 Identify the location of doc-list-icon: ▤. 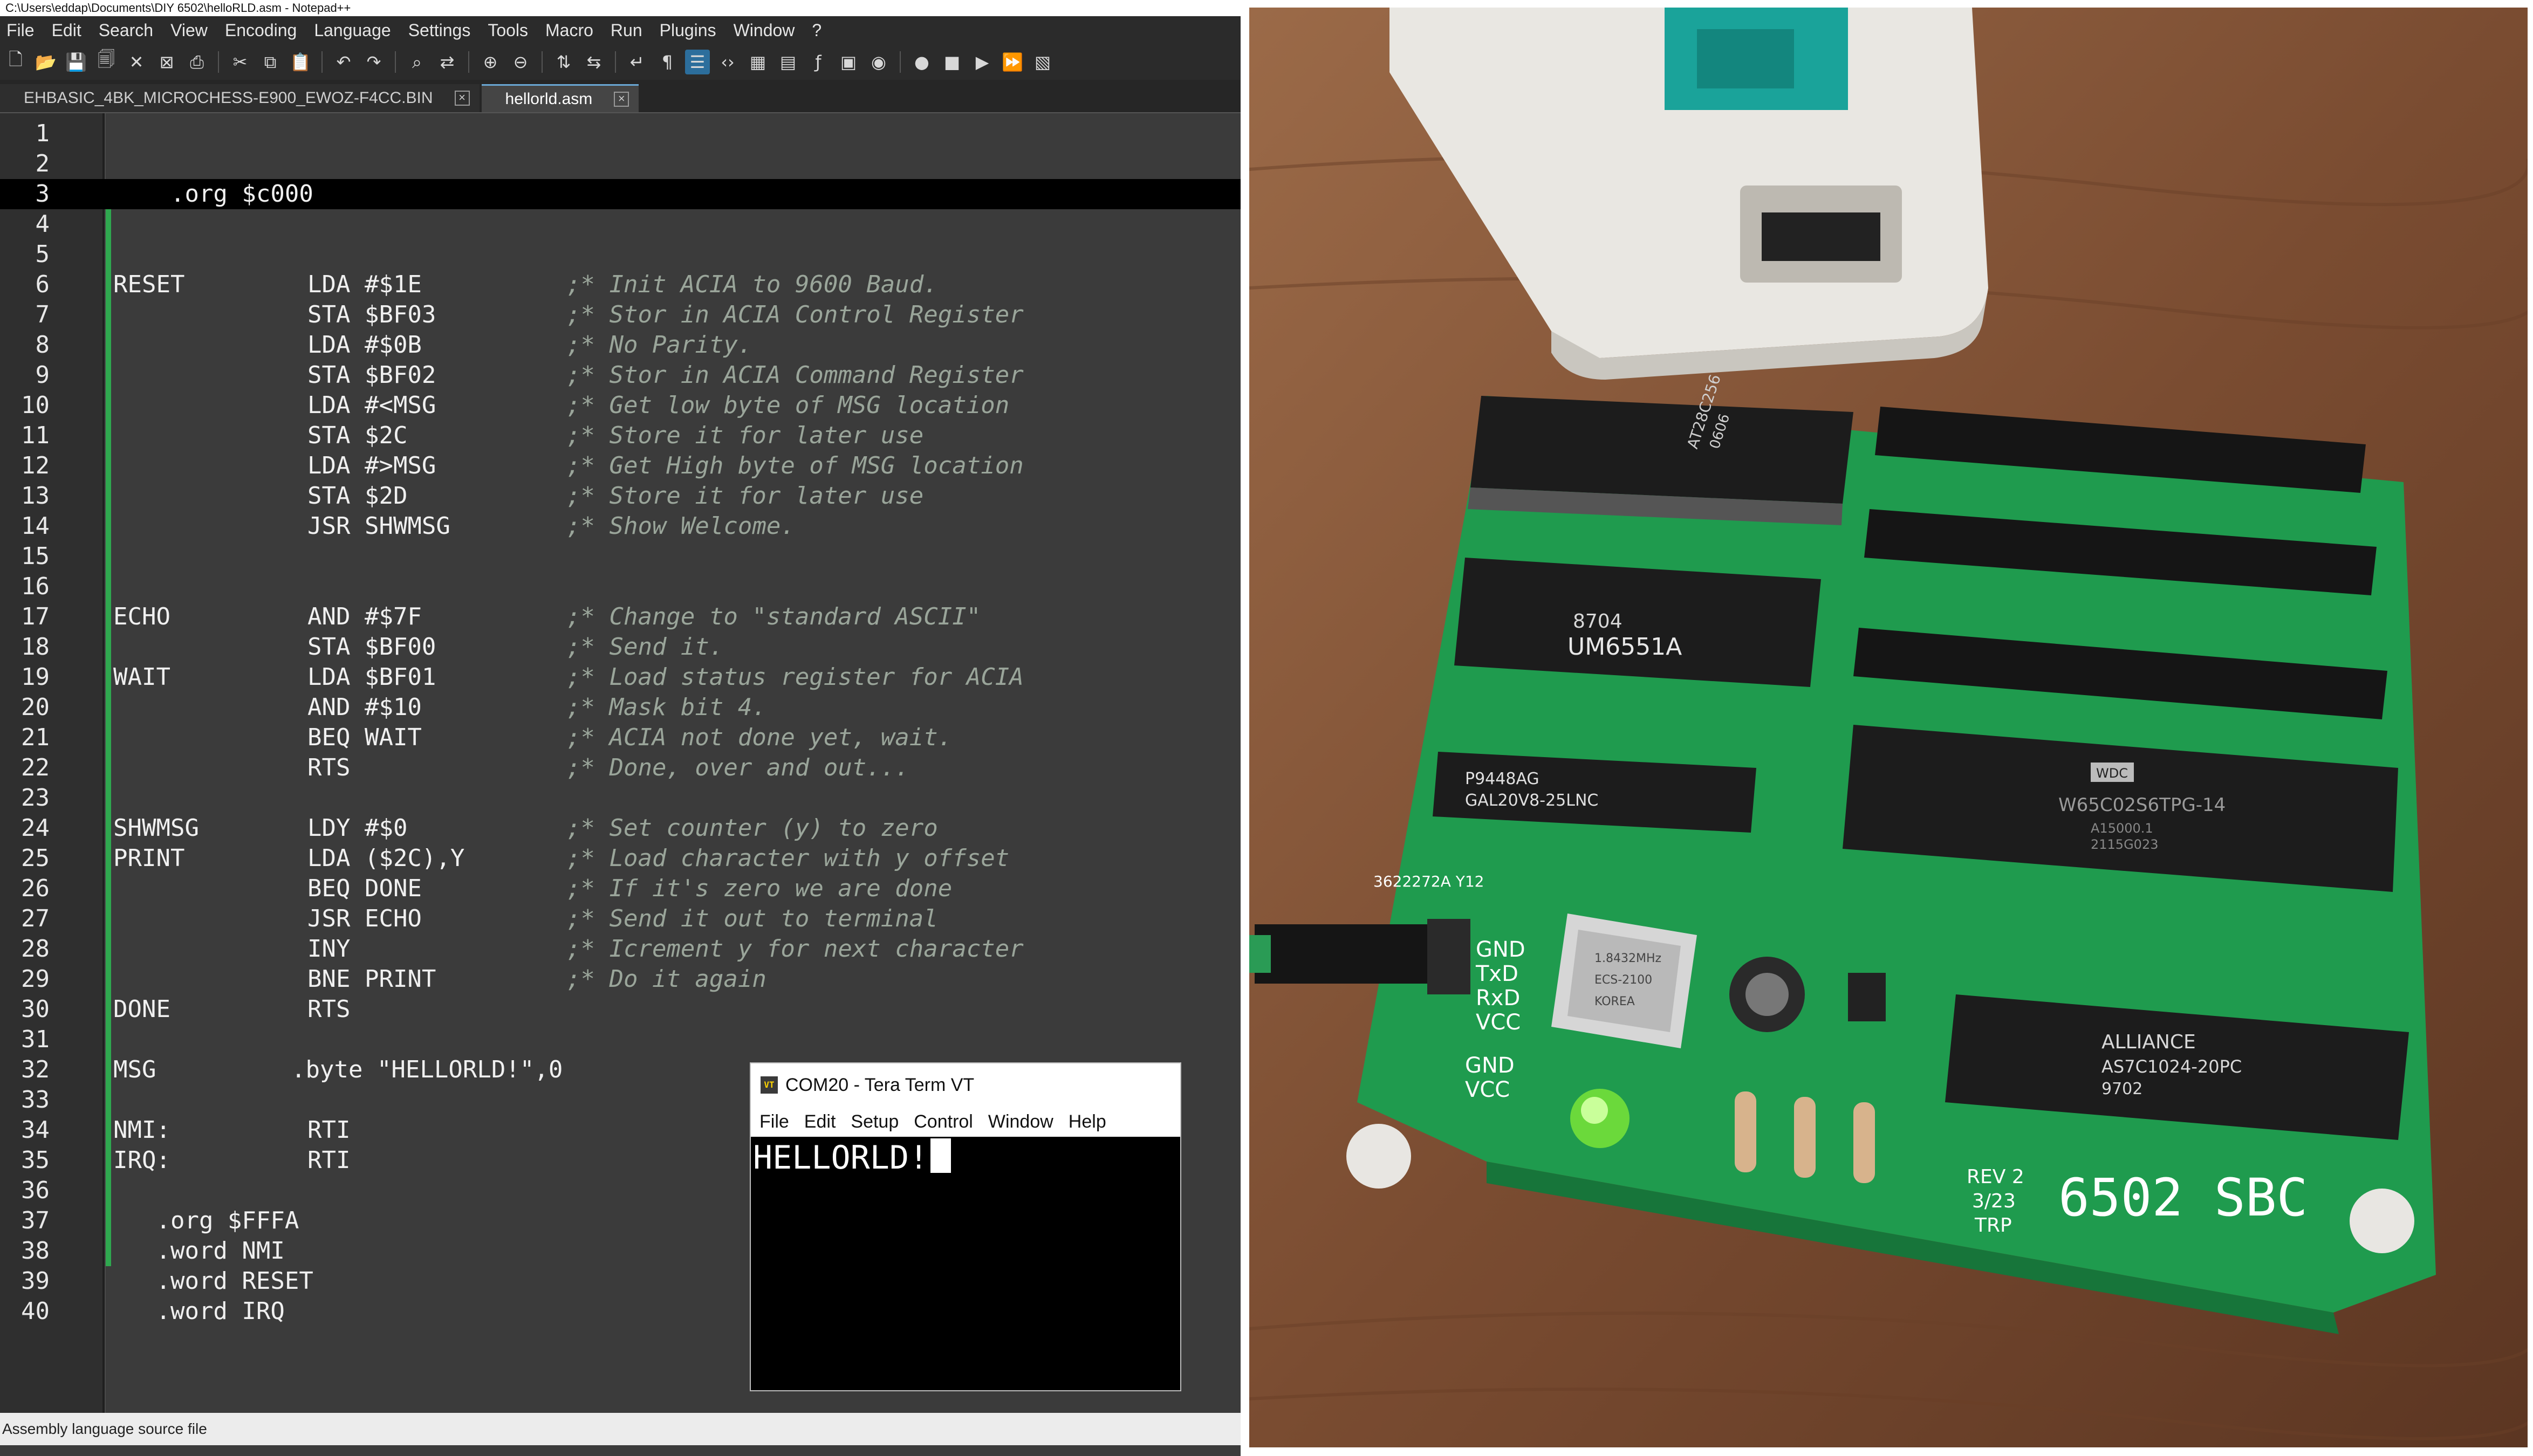
(788, 62).